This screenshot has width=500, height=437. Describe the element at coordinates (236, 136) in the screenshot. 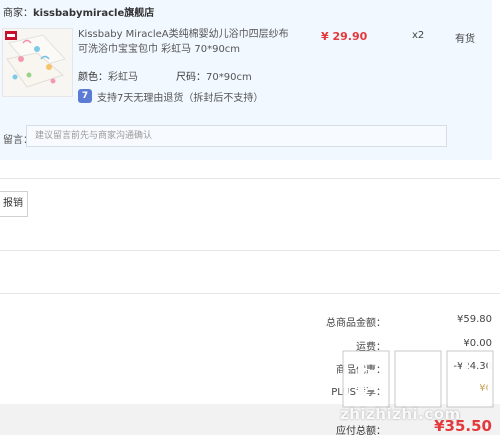

I see `note-input` at that location.